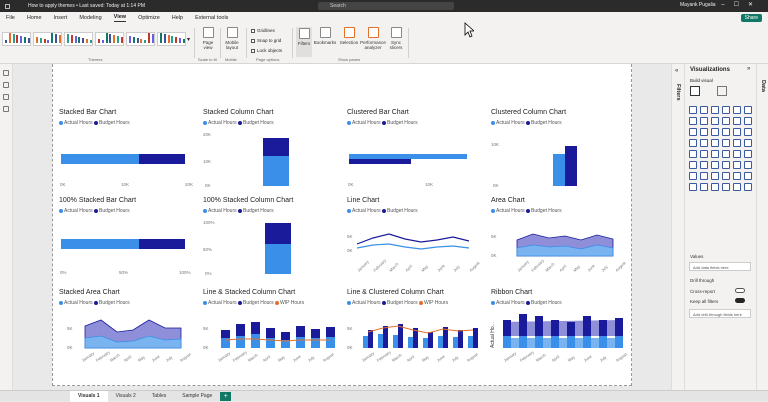 Image resolution: width=768 pixels, height=402 pixels. Describe the element at coordinates (10, 18) in the screenshot. I see `menu-file: File` at that location.